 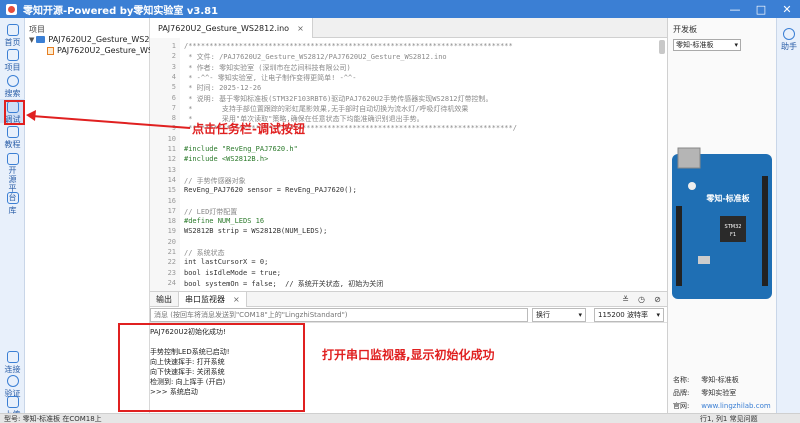 What do you see at coordinates (408, 299) in the screenshot?
I see `panel-tab-bar: 输出 串口监视器 × ≚ ◷ ⊘` at bounding box center [408, 299].